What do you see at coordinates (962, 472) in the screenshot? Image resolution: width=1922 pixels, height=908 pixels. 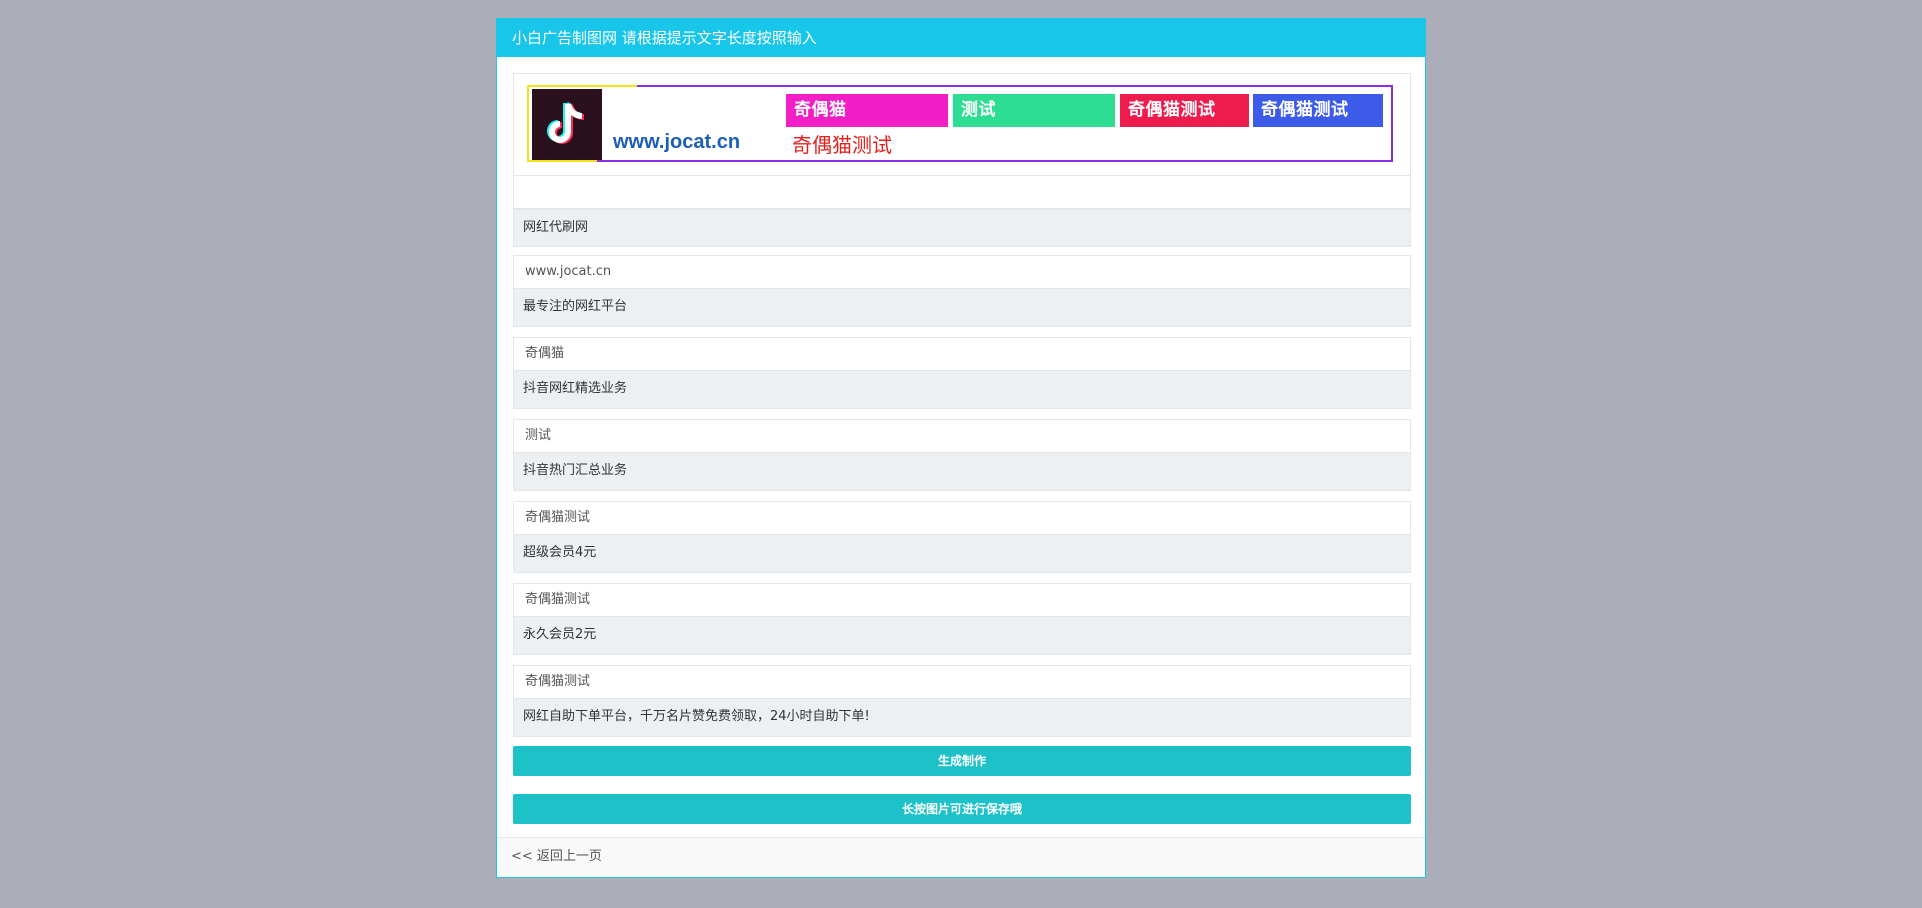 I see `input-hint-4: 抖音热门汇总业务` at bounding box center [962, 472].